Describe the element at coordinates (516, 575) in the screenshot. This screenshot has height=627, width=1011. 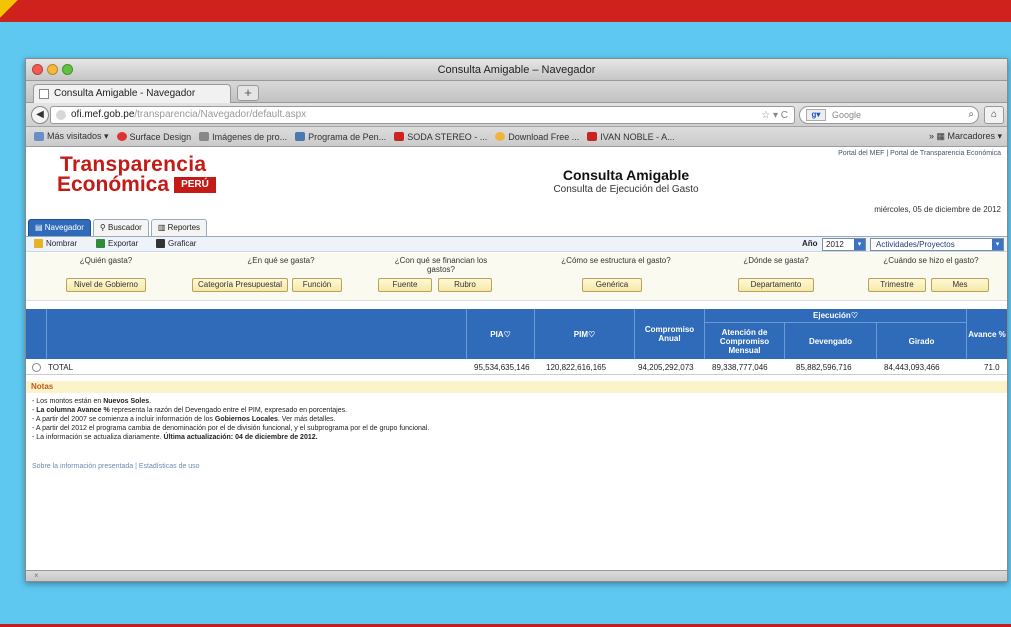
I see `status-bar: ×` at that location.